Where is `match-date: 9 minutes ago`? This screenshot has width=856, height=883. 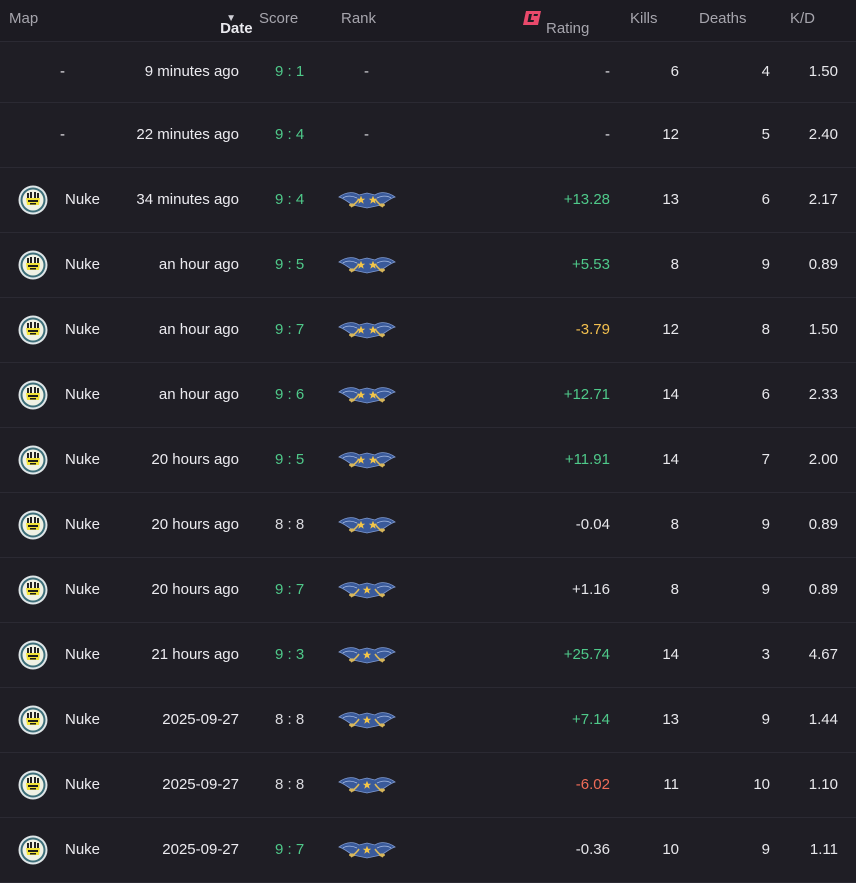
match-date: 9 minutes ago is located at coordinates (191, 71).